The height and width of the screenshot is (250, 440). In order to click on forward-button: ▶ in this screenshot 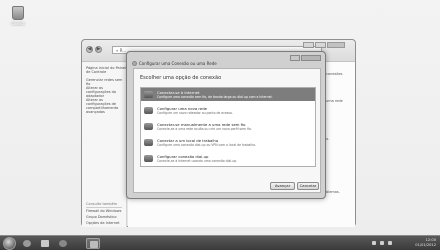, I will do `click(98, 49)`.